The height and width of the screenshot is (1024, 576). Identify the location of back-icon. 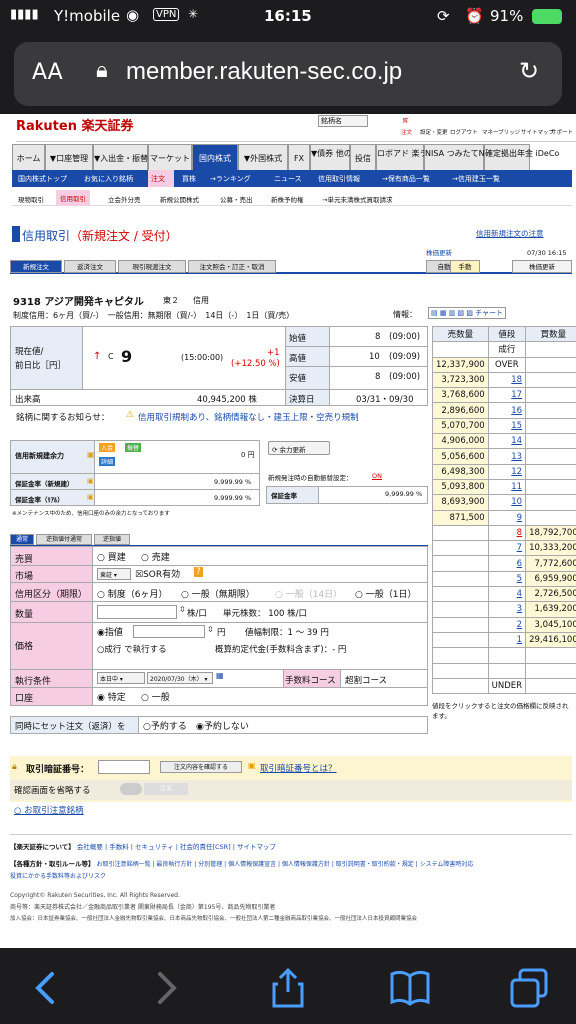
(48, 988).